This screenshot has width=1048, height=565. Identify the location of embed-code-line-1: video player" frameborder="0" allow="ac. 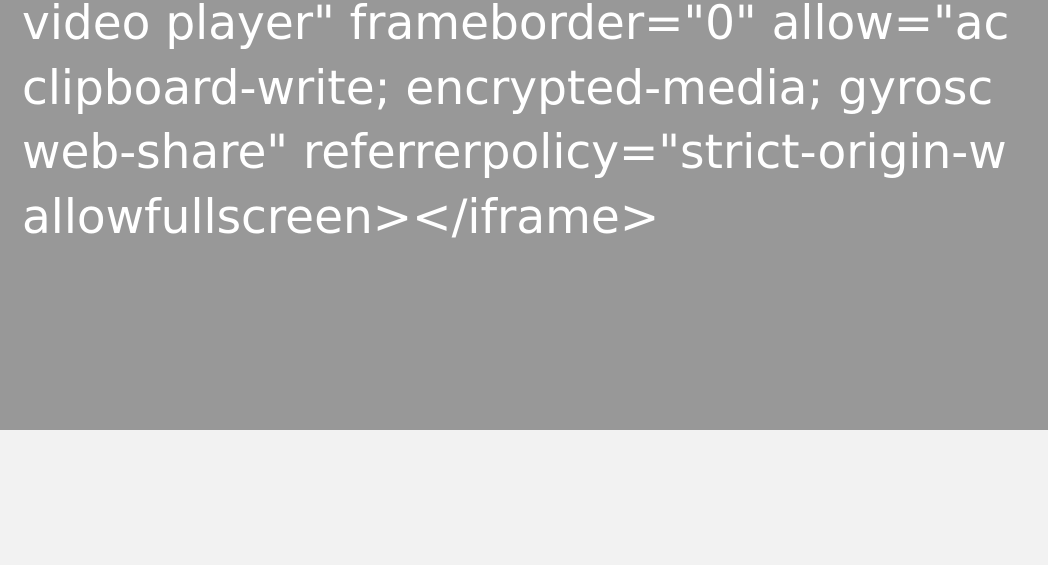
(516, 25).